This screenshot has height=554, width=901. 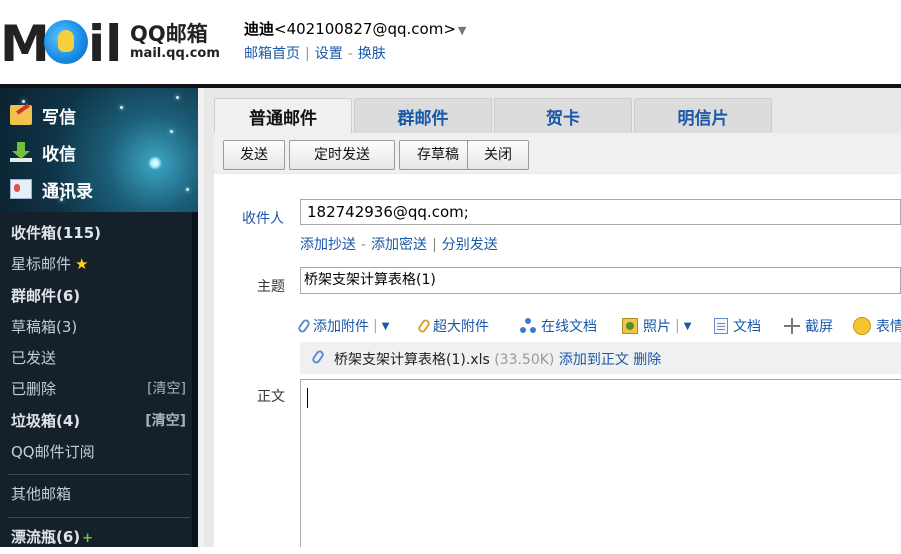 I want to click on add-to-body-link: 添加到正文, so click(x=594, y=360).